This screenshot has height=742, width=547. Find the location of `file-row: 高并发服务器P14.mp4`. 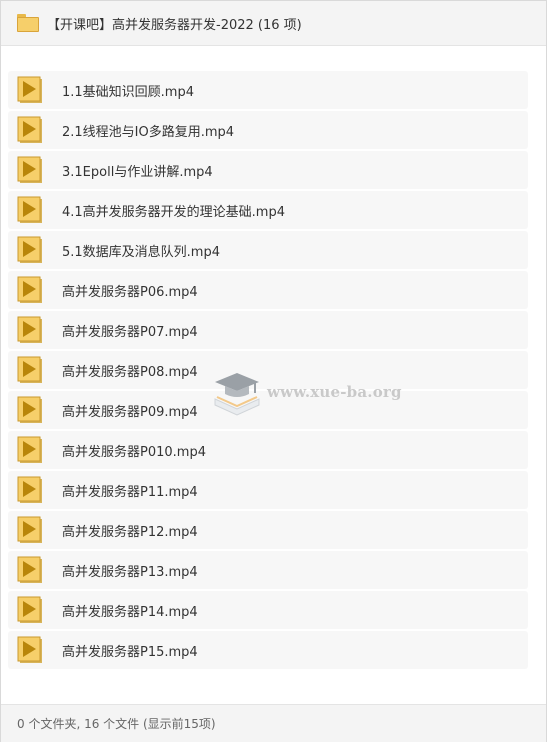

file-row: 高并发服务器P14.mp4 is located at coordinates (268, 610).